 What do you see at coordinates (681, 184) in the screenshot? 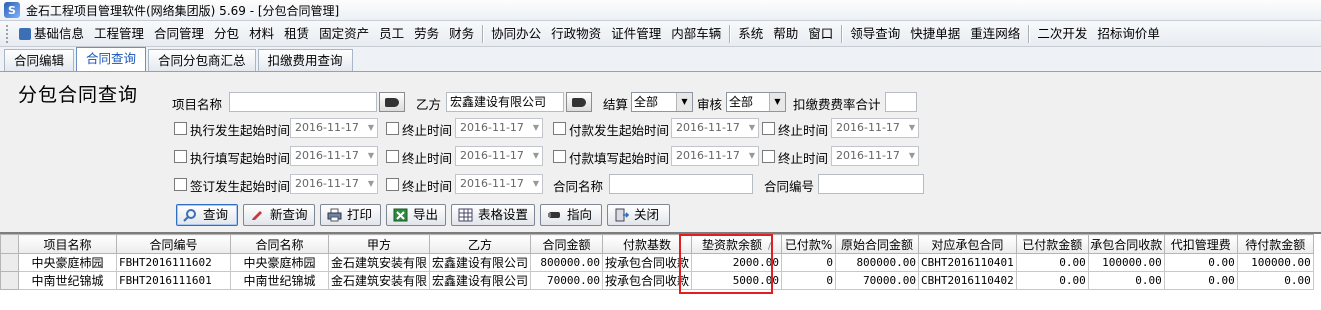
I see `contract-name-input` at bounding box center [681, 184].